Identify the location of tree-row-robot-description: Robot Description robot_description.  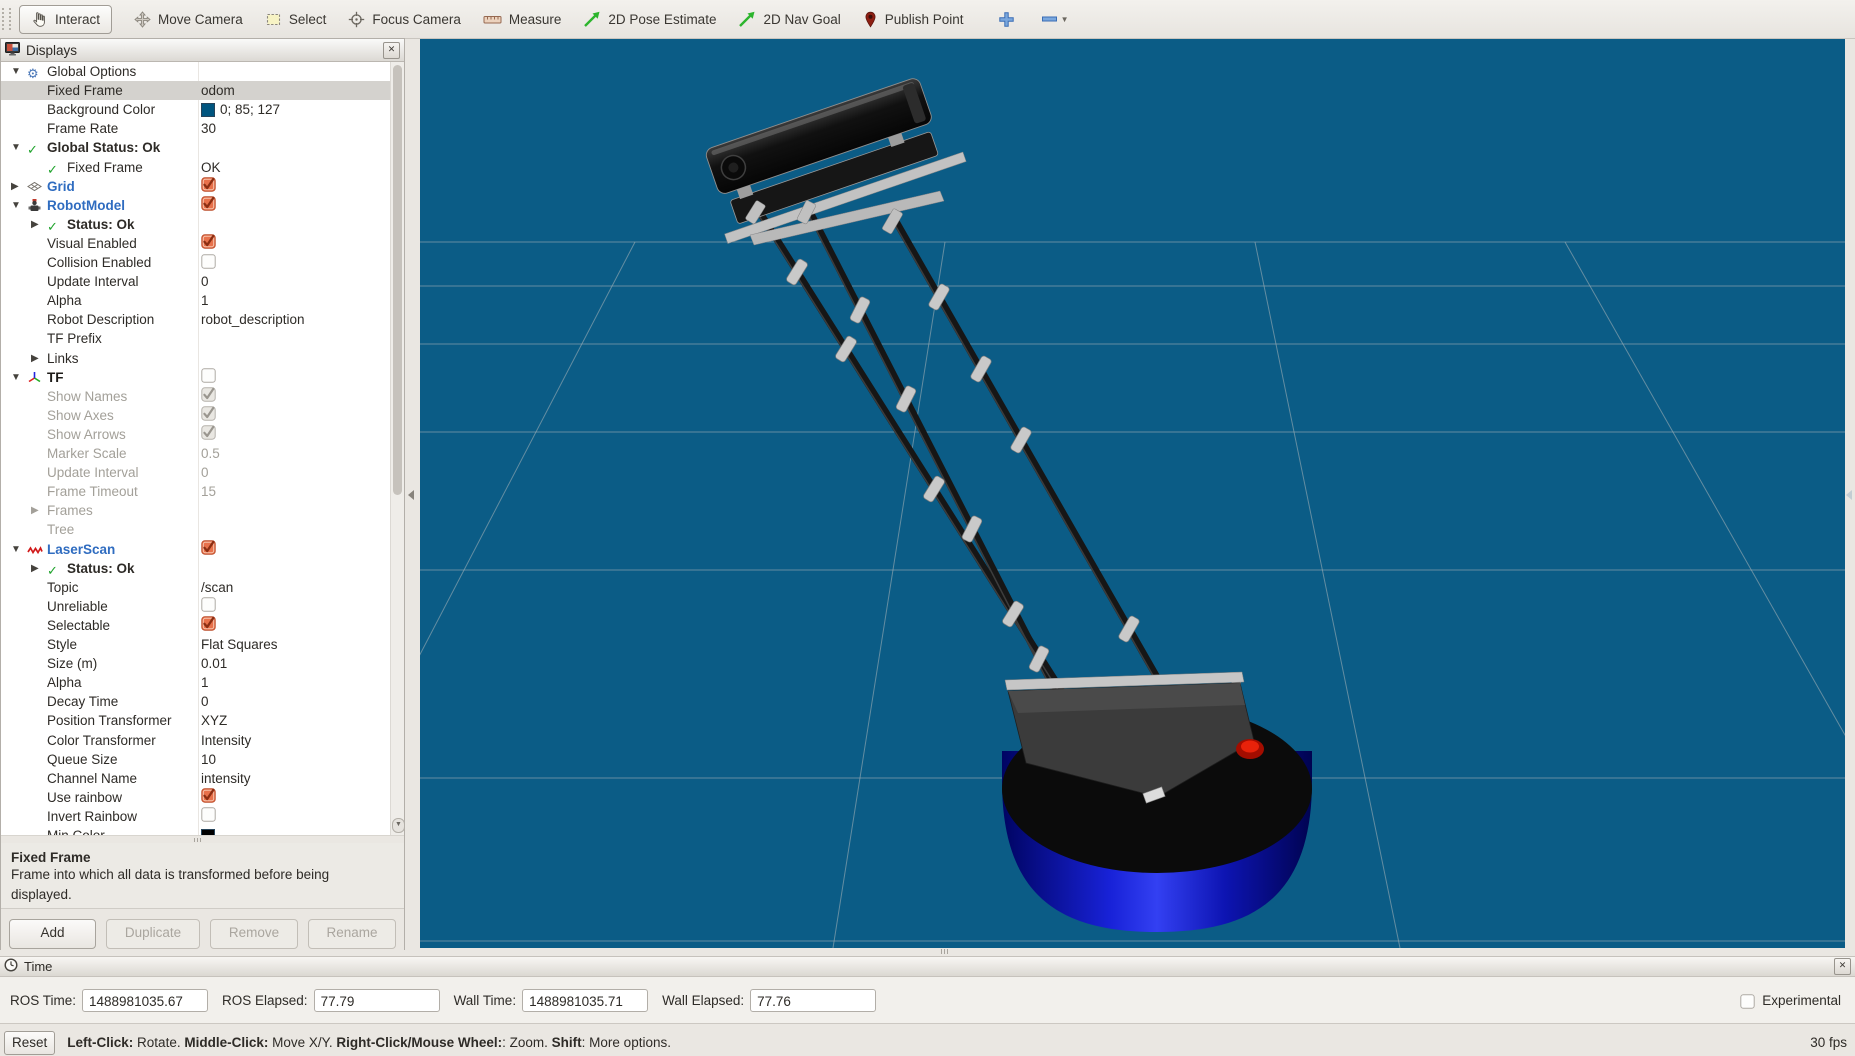
(202, 319).